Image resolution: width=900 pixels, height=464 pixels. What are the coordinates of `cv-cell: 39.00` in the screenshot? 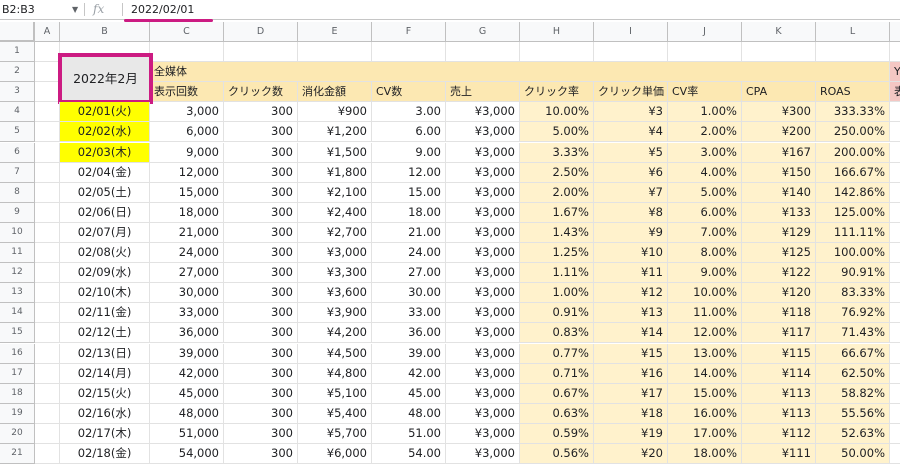 It's located at (409, 353).